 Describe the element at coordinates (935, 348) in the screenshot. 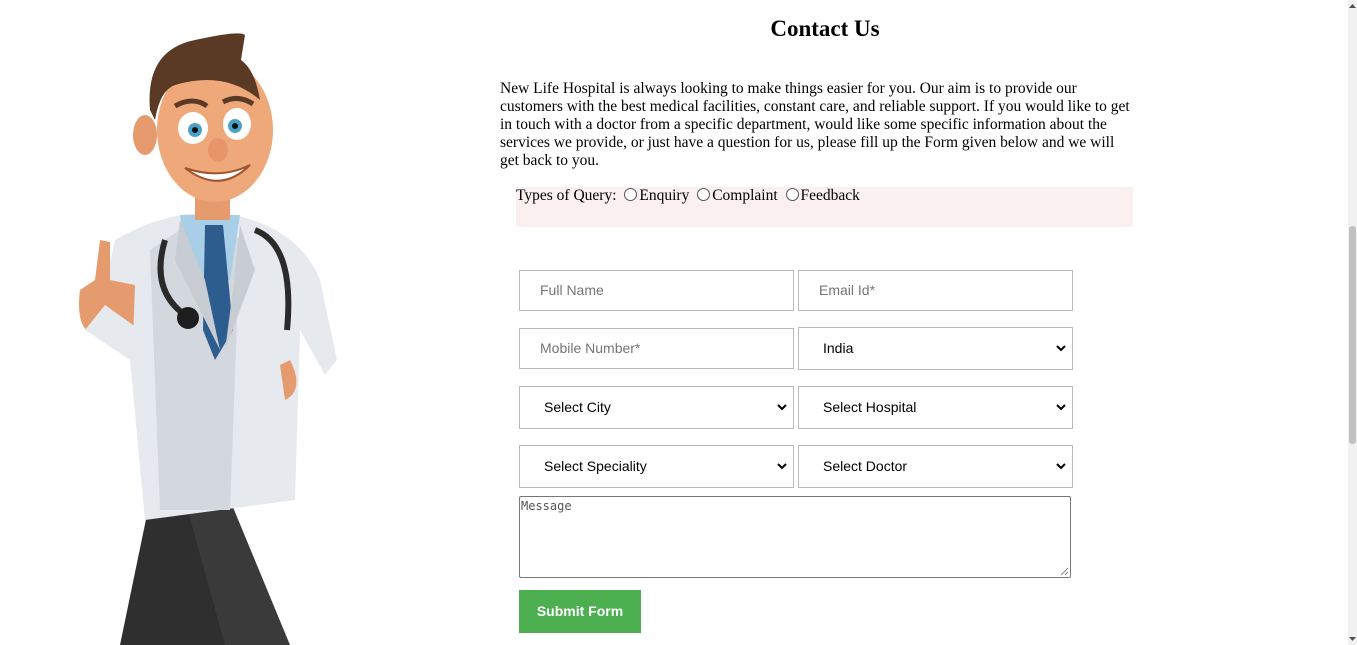

I see `country-select: India` at that location.